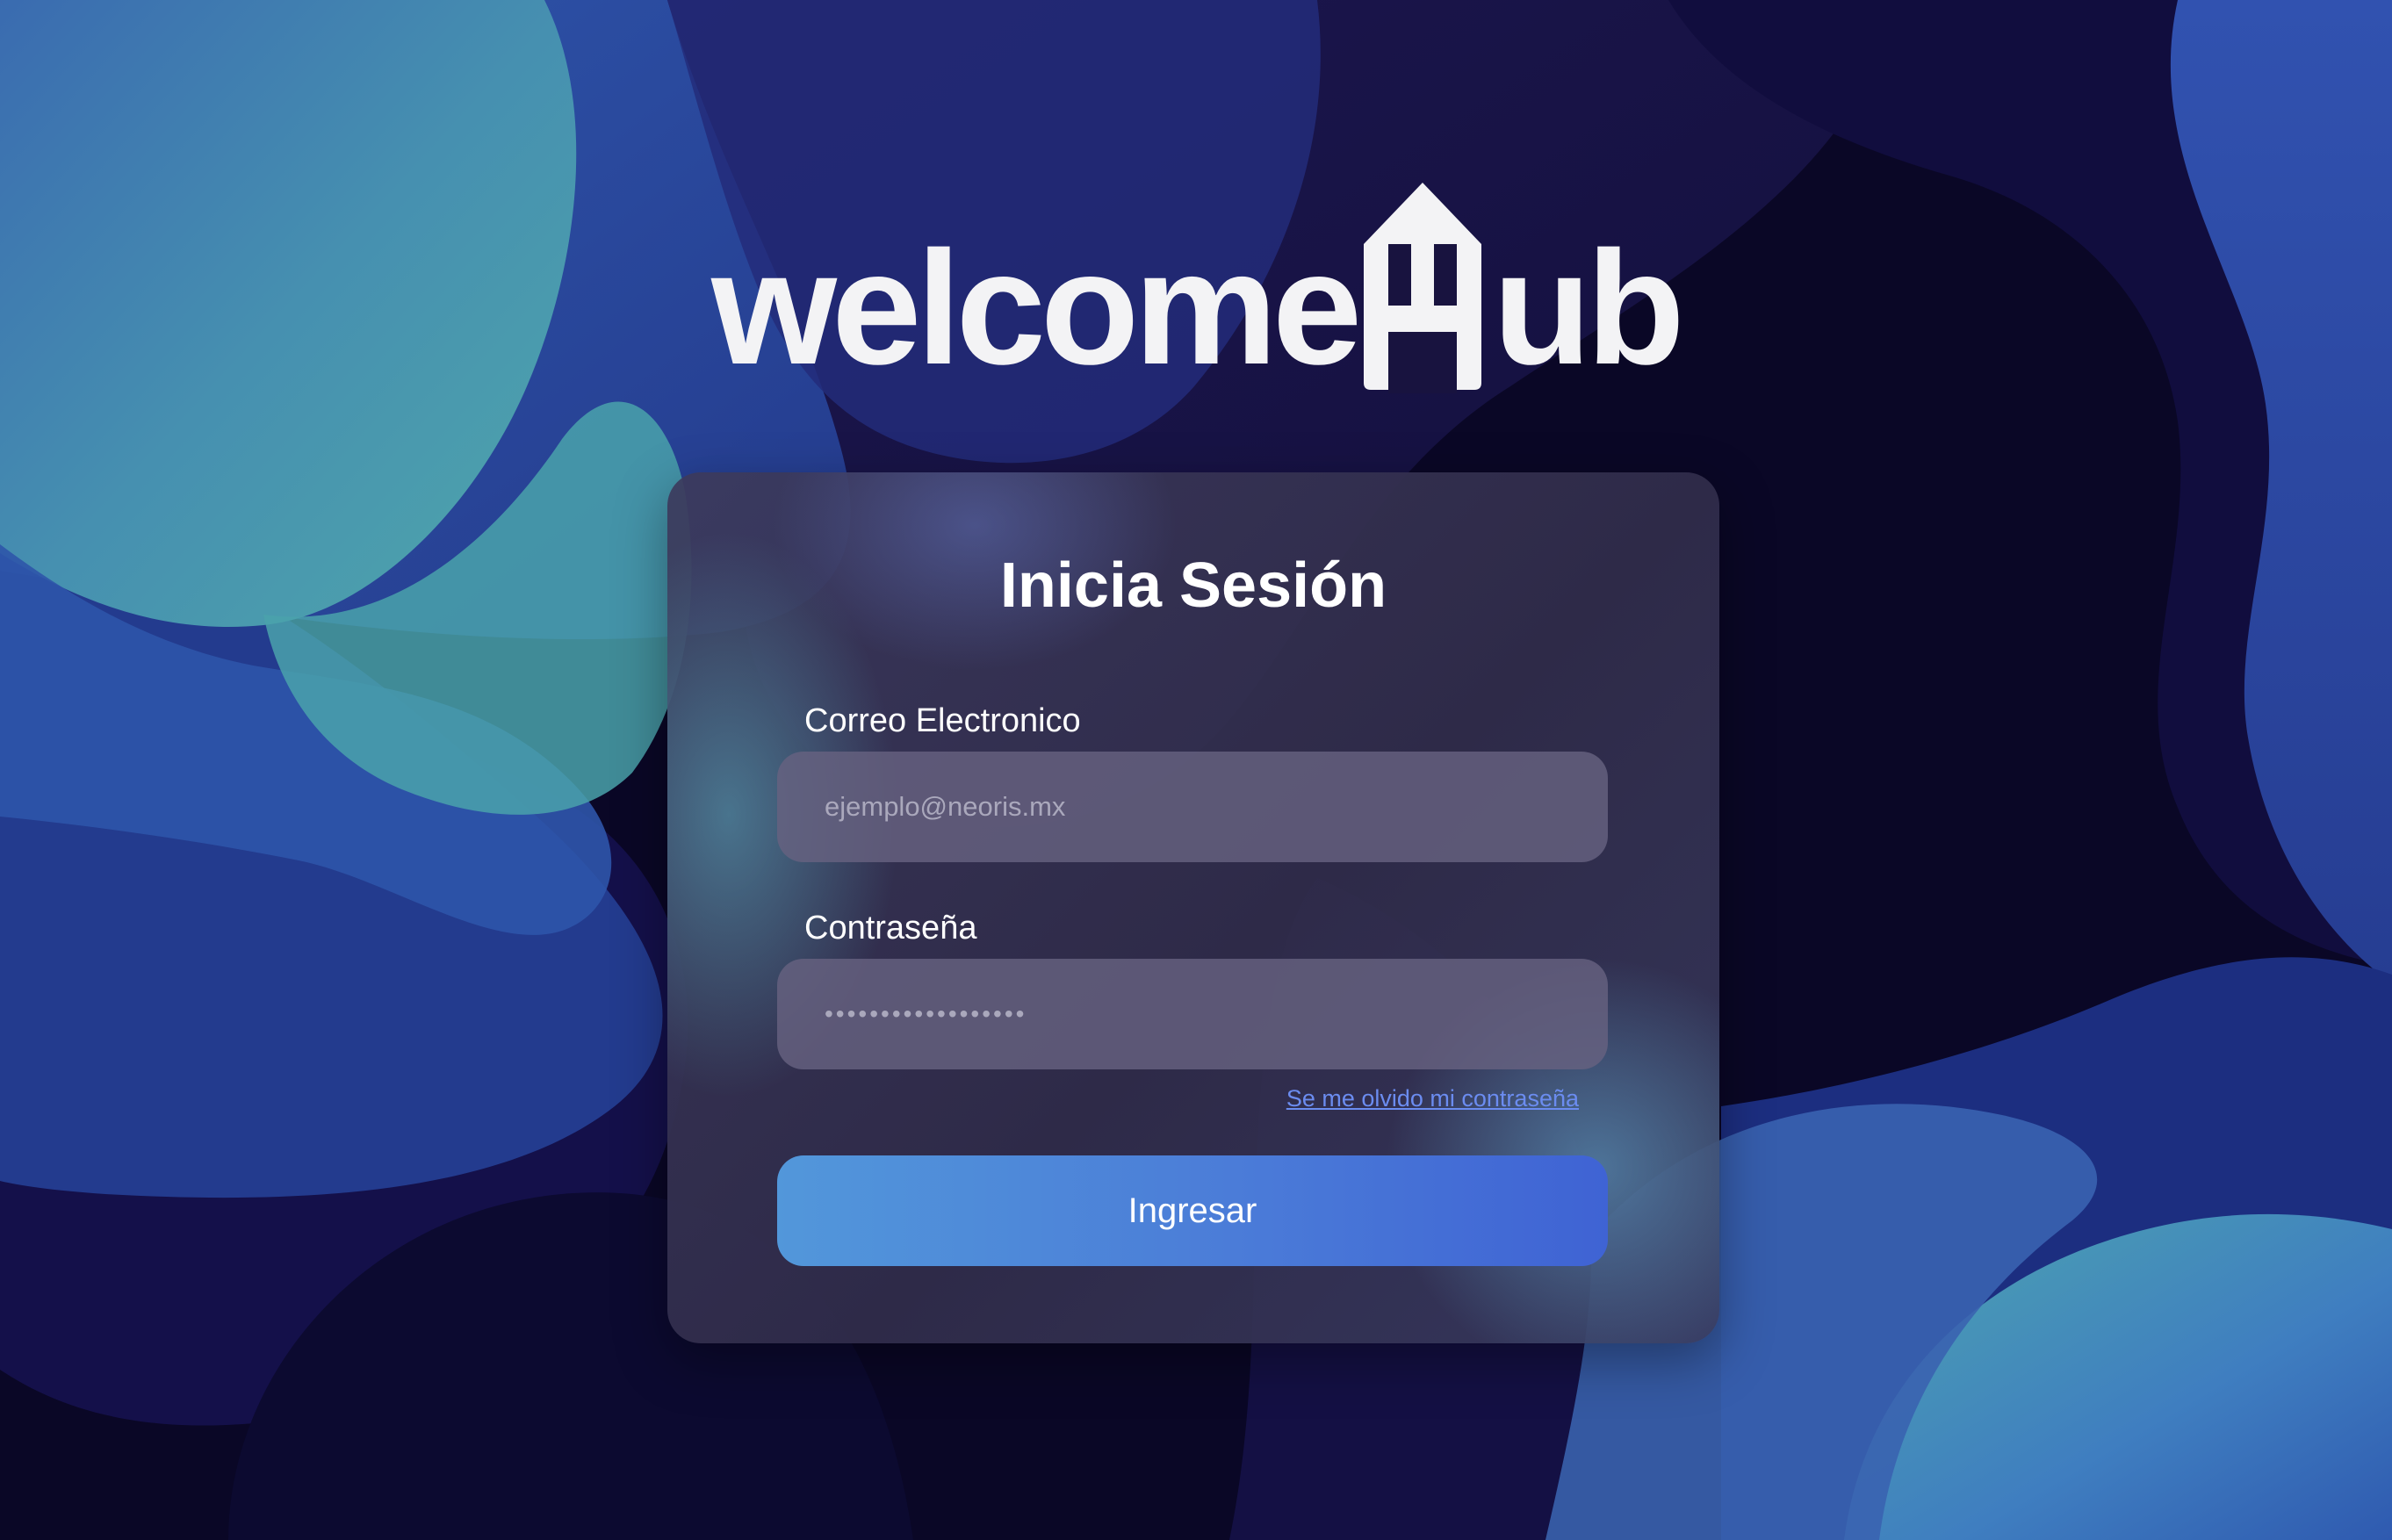 Image resolution: width=2392 pixels, height=1540 pixels. I want to click on password-field, so click(1193, 1014).